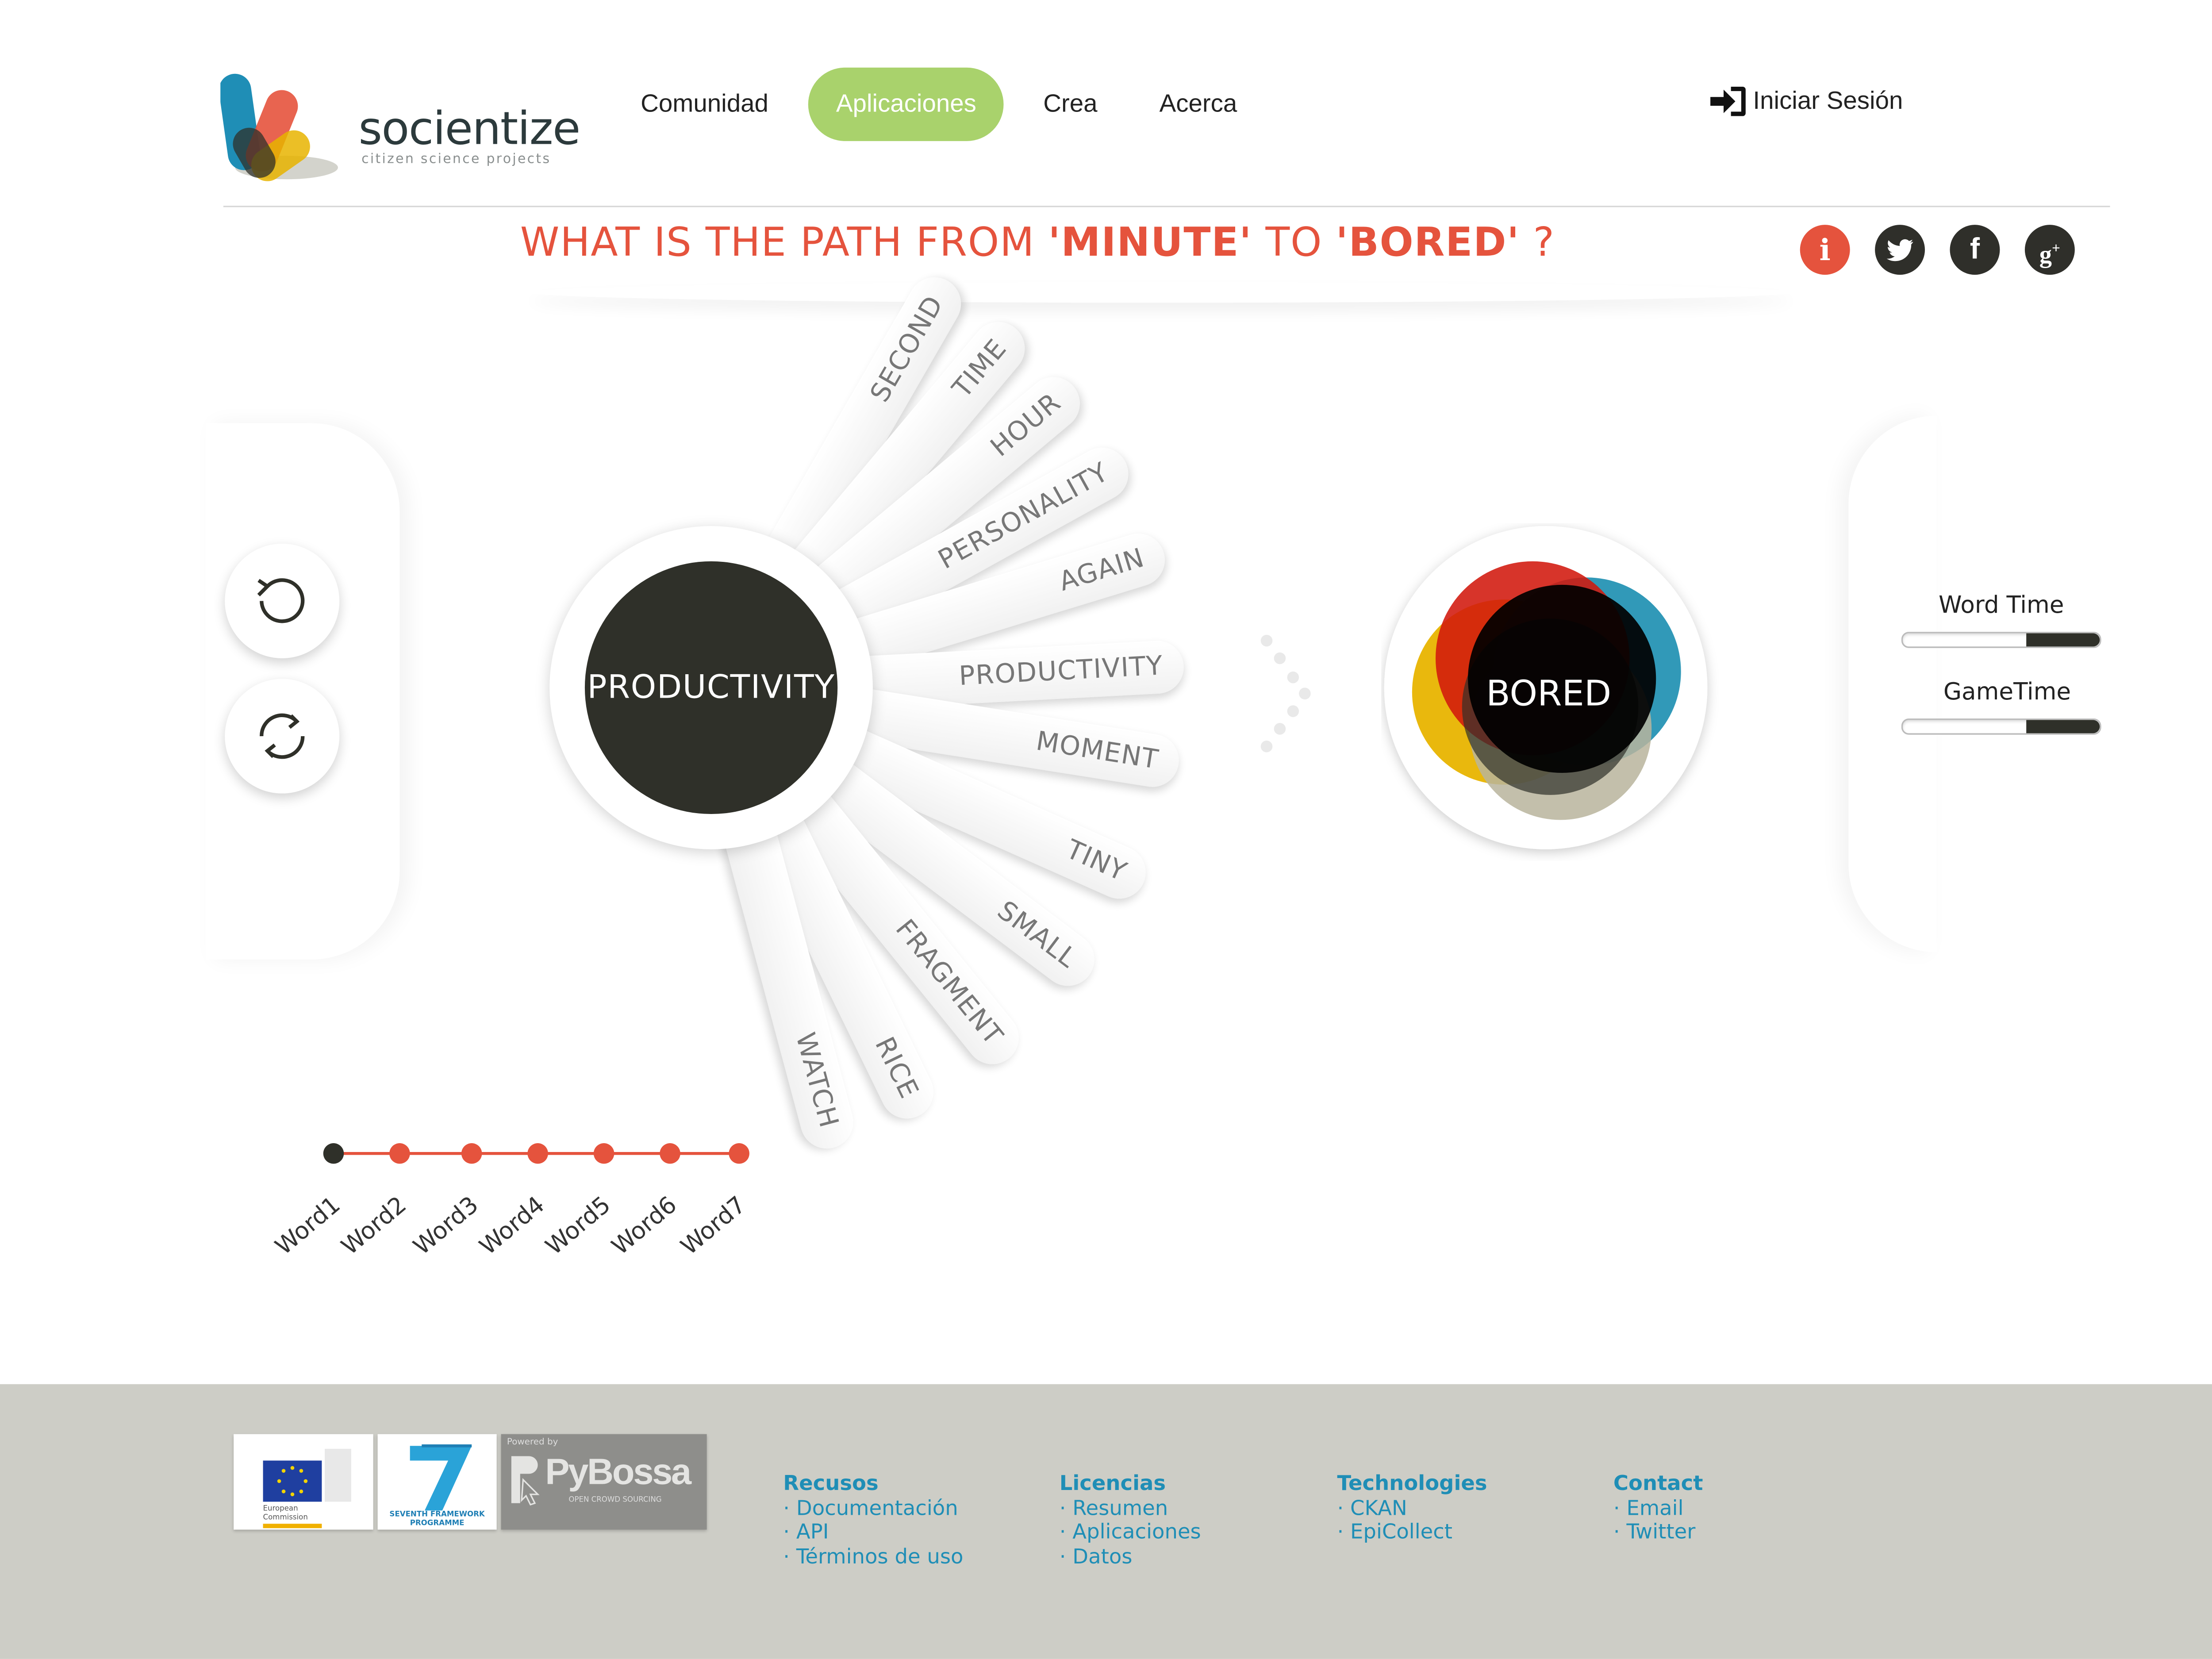 The height and width of the screenshot is (1659, 2212). What do you see at coordinates (713, 1225) in the screenshot?
I see `timeline-step-label: Word7` at bounding box center [713, 1225].